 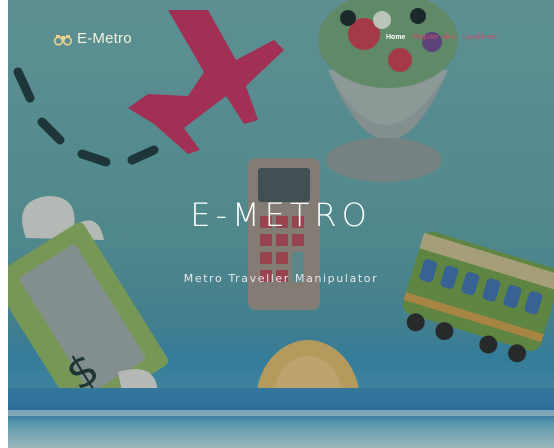 What do you see at coordinates (63, 39) in the screenshot?
I see `binoculars-icon` at bounding box center [63, 39].